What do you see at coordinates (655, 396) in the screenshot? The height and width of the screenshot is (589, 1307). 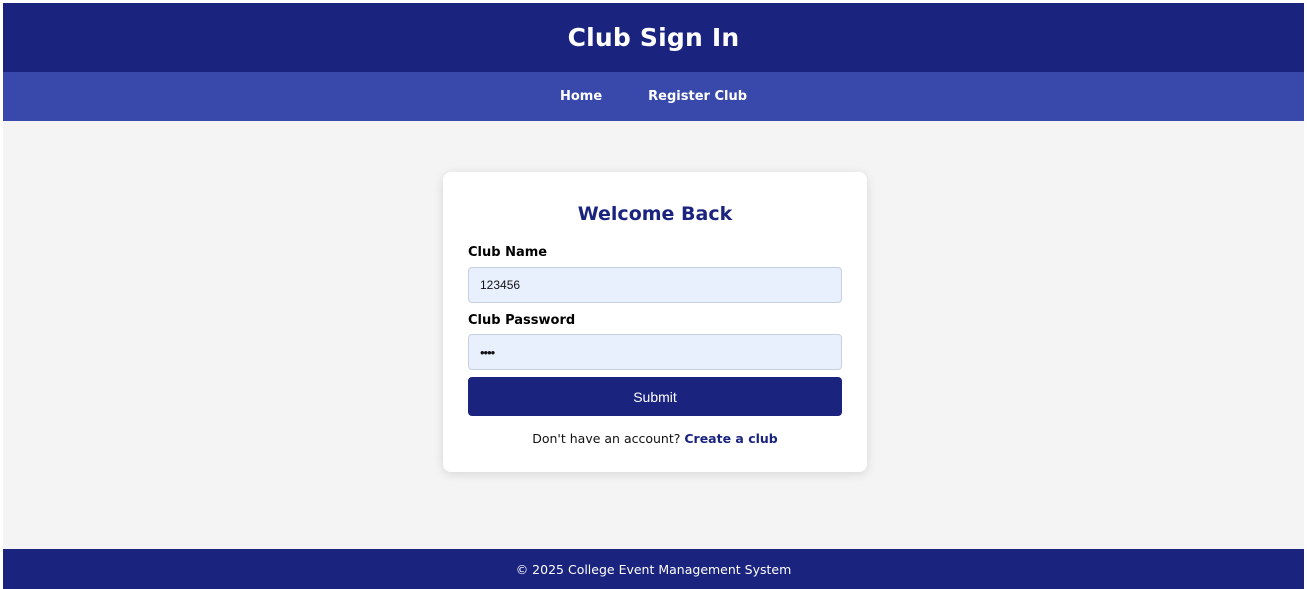 I see `submit-button: Submit` at bounding box center [655, 396].